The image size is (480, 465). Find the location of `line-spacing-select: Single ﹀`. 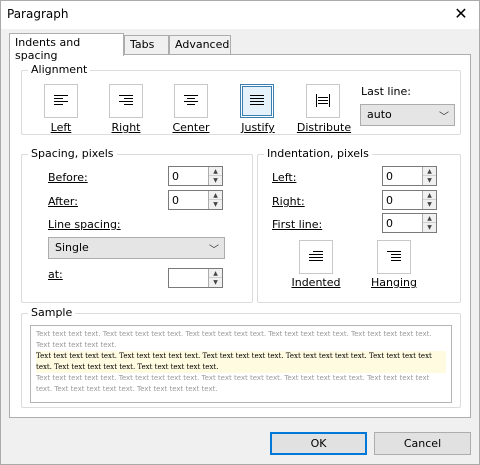

line-spacing-select: Single ﹀ is located at coordinates (136, 248).